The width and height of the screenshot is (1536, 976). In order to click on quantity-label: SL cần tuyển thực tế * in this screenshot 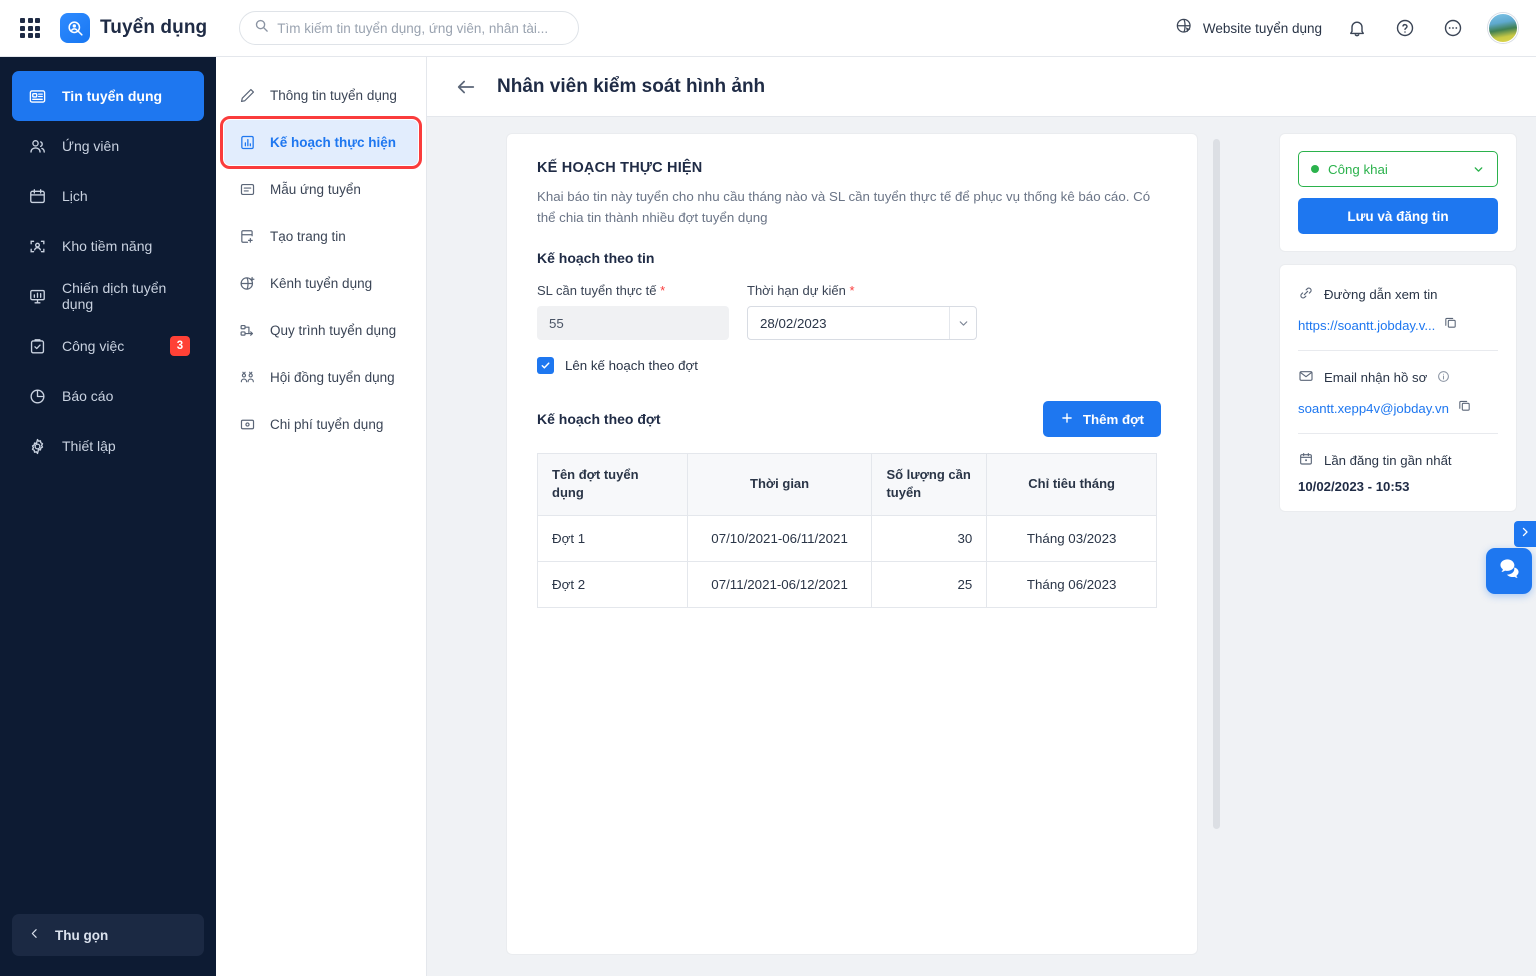, I will do `click(633, 290)`.